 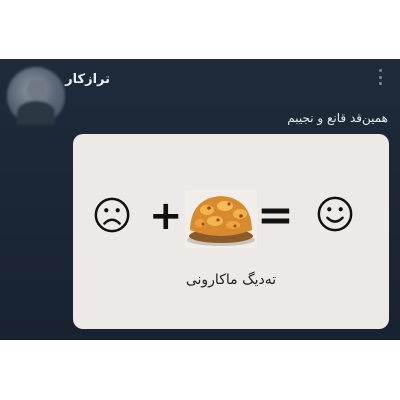 What do you see at coordinates (36, 96) in the screenshot?
I see `avatar` at bounding box center [36, 96].